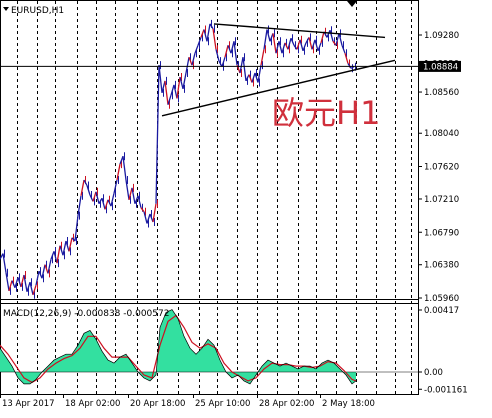 The height and width of the screenshot is (418, 492). I want to click on chart-annotation: 欧元H1, so click(326, 113).